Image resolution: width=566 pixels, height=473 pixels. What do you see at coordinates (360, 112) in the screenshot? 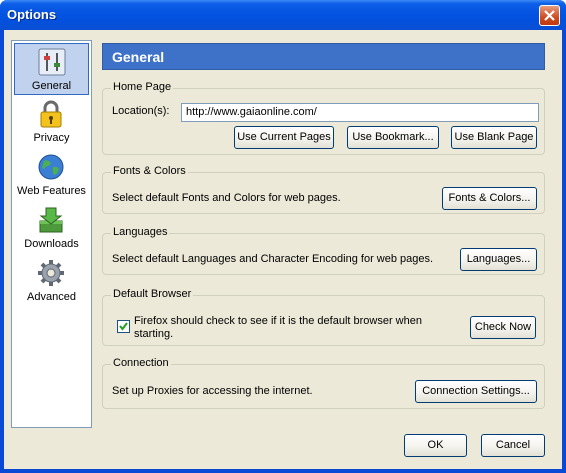
I see `home-page-location-input: http://www.gaiaonline.com/` at bounding box center [360, 112].